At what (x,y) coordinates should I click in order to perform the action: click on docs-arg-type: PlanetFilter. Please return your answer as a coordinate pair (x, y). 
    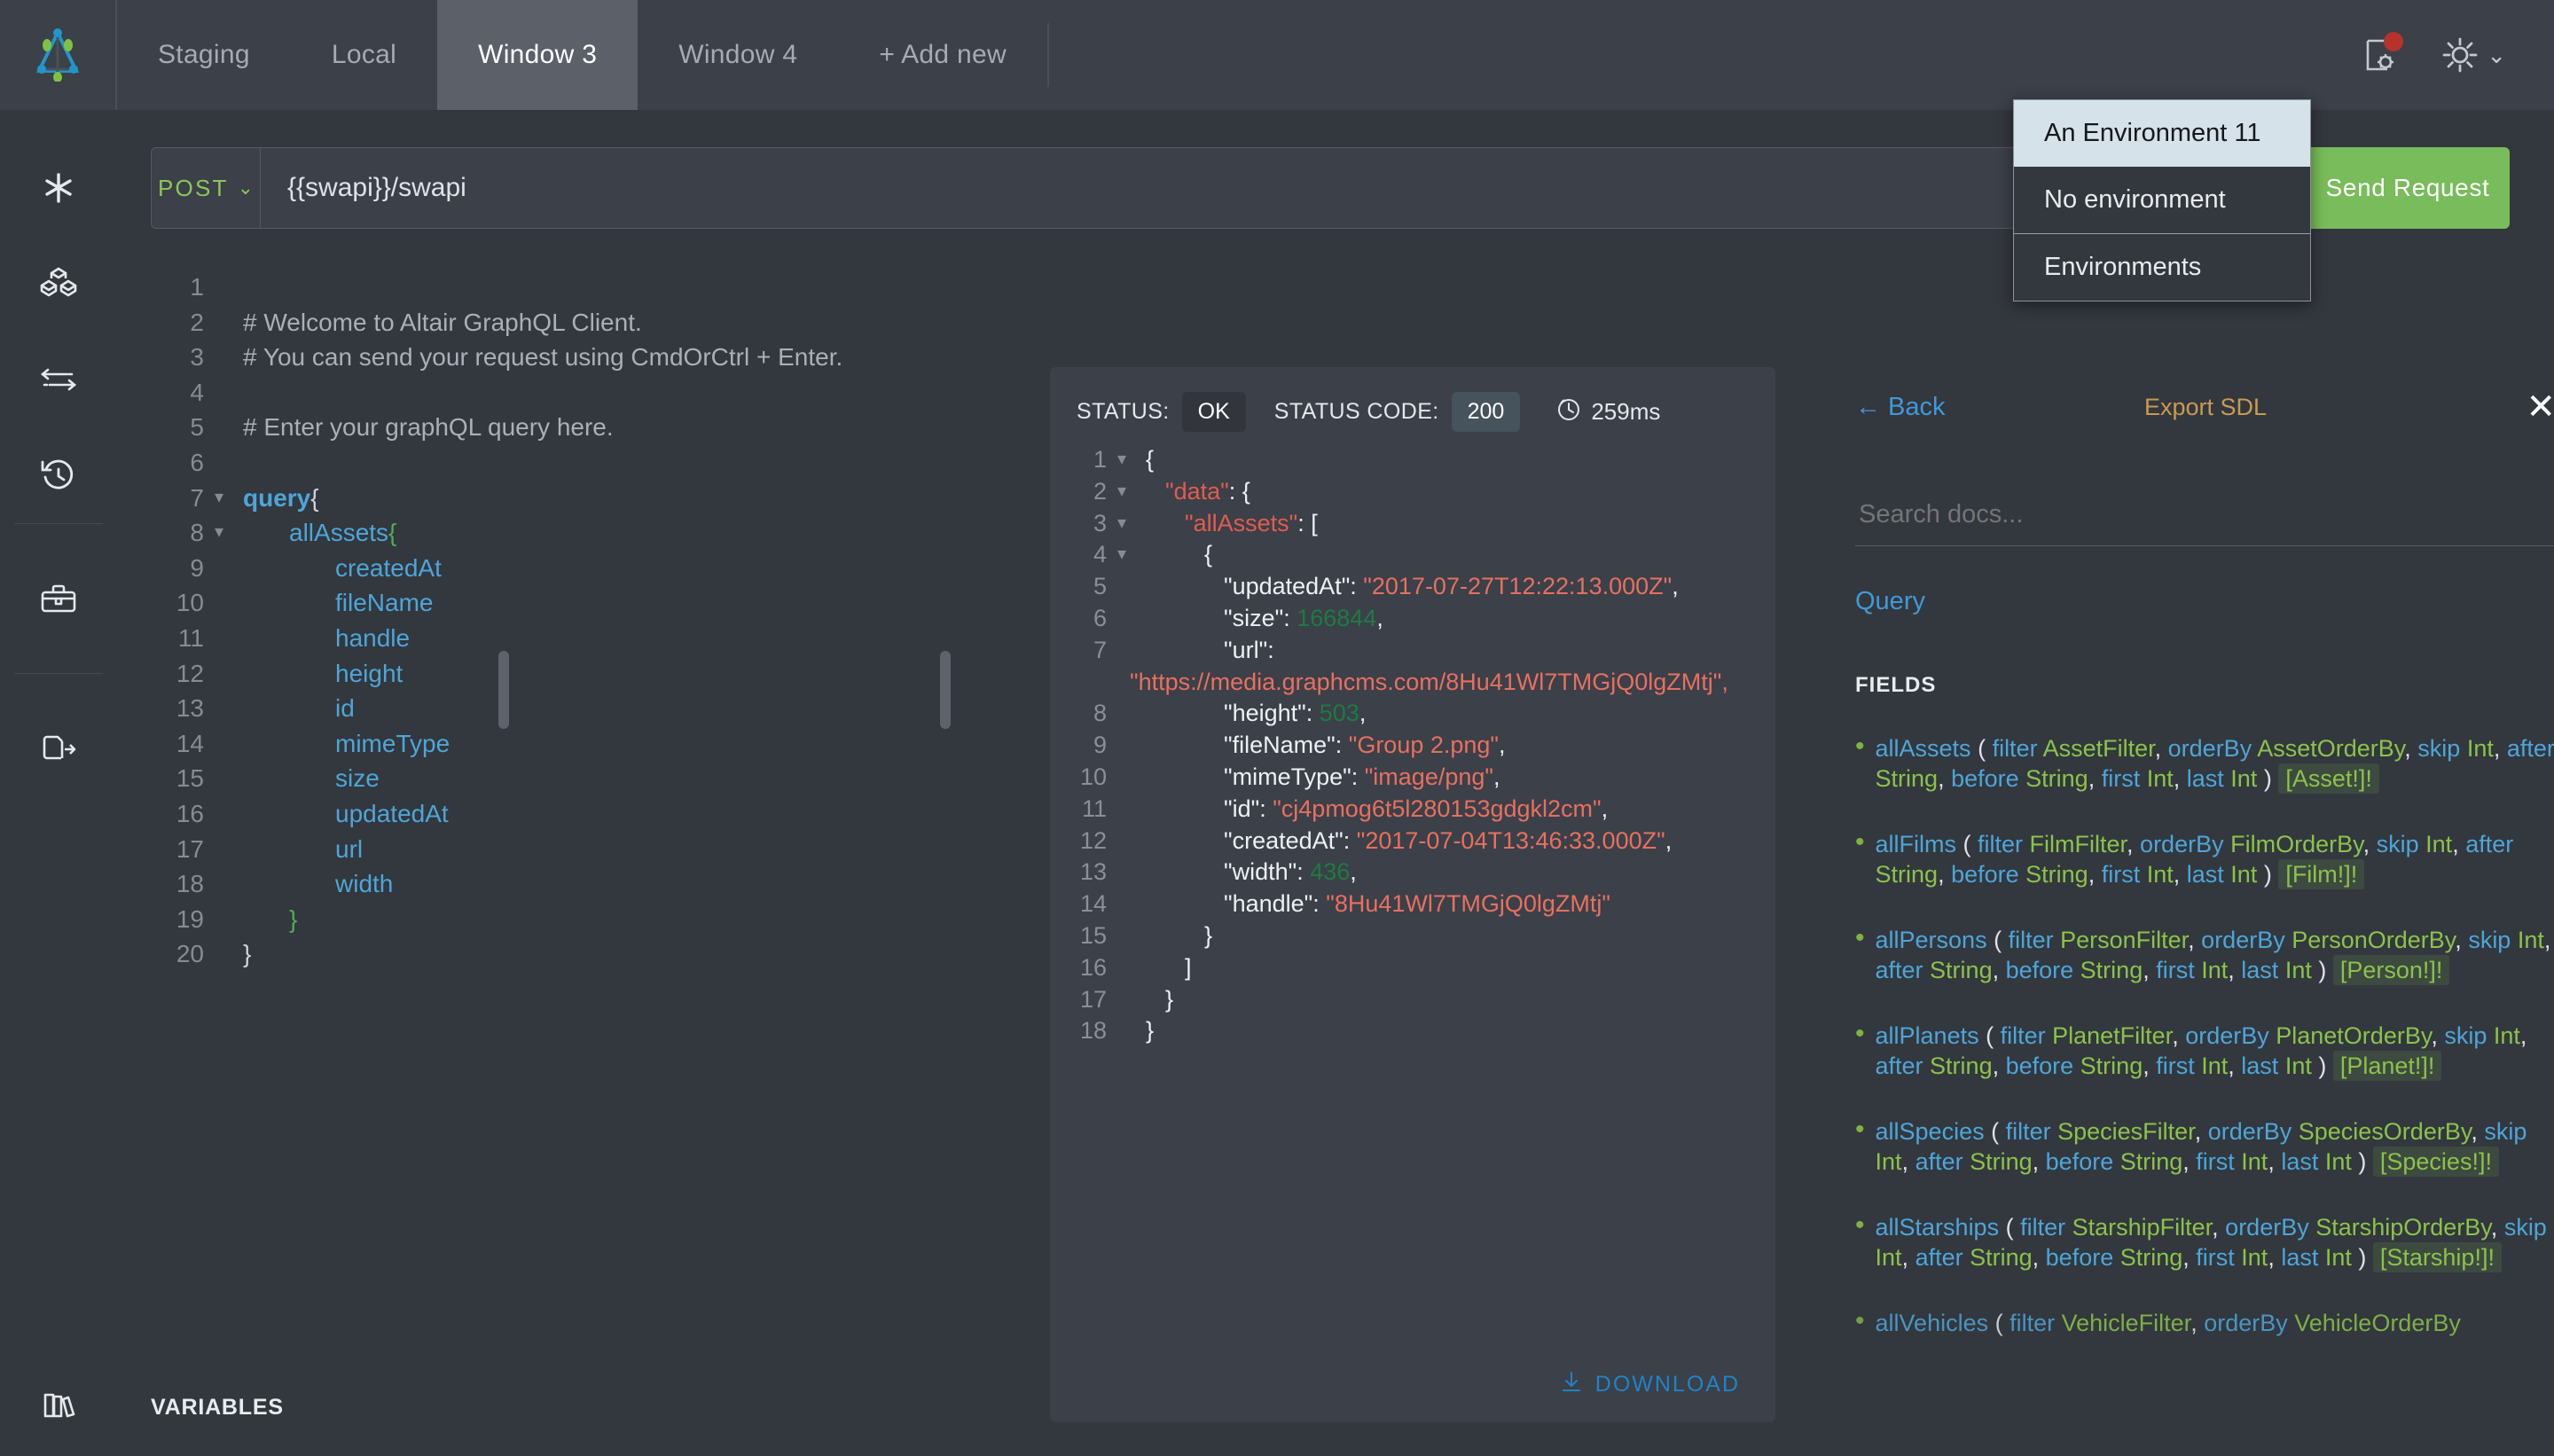
    Looking at the image, I should click on (2112, 1035).